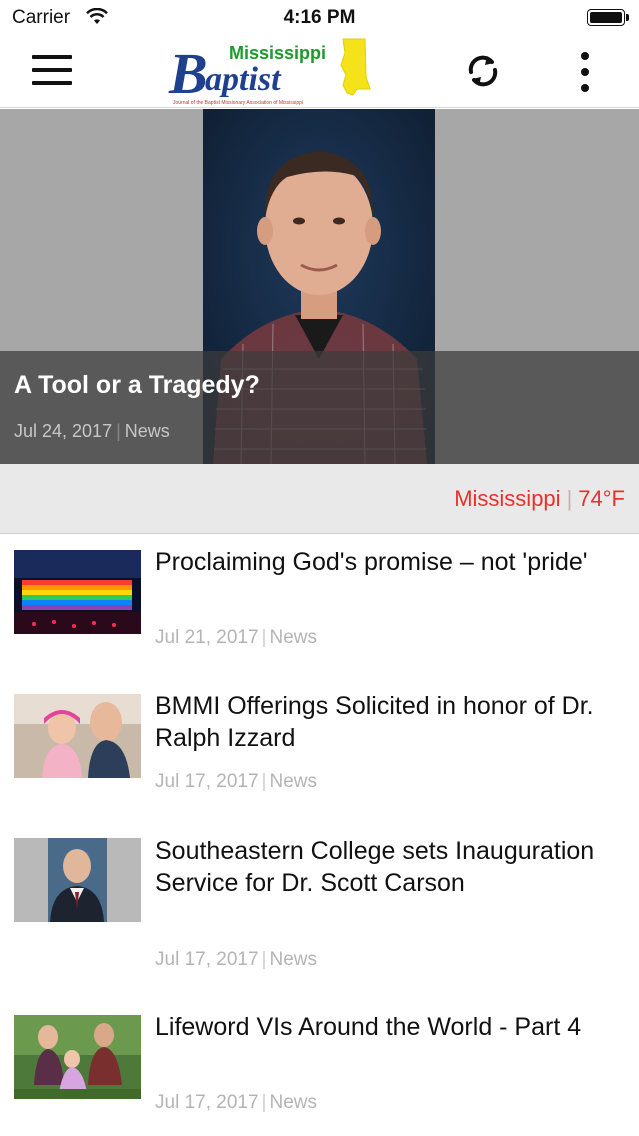  I want to click on weather-temperature: 74°F, so click(601, 498).